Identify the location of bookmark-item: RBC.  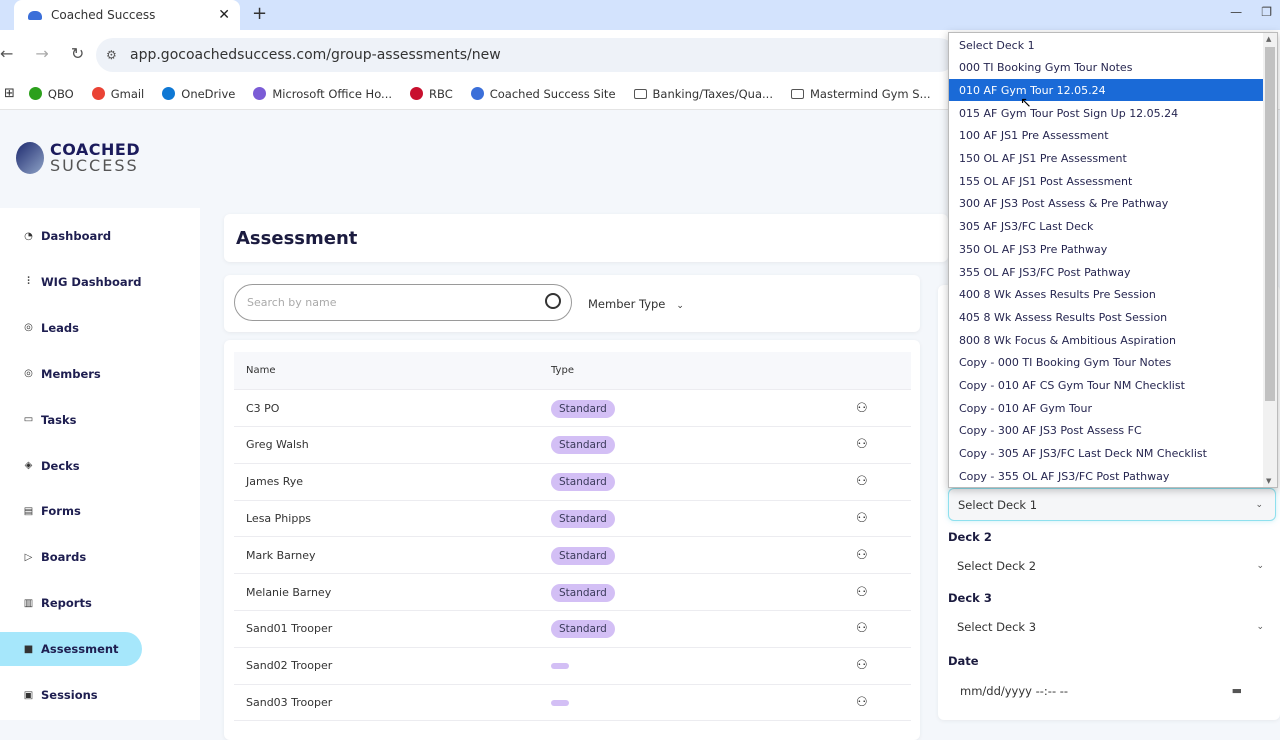
(431, 94).